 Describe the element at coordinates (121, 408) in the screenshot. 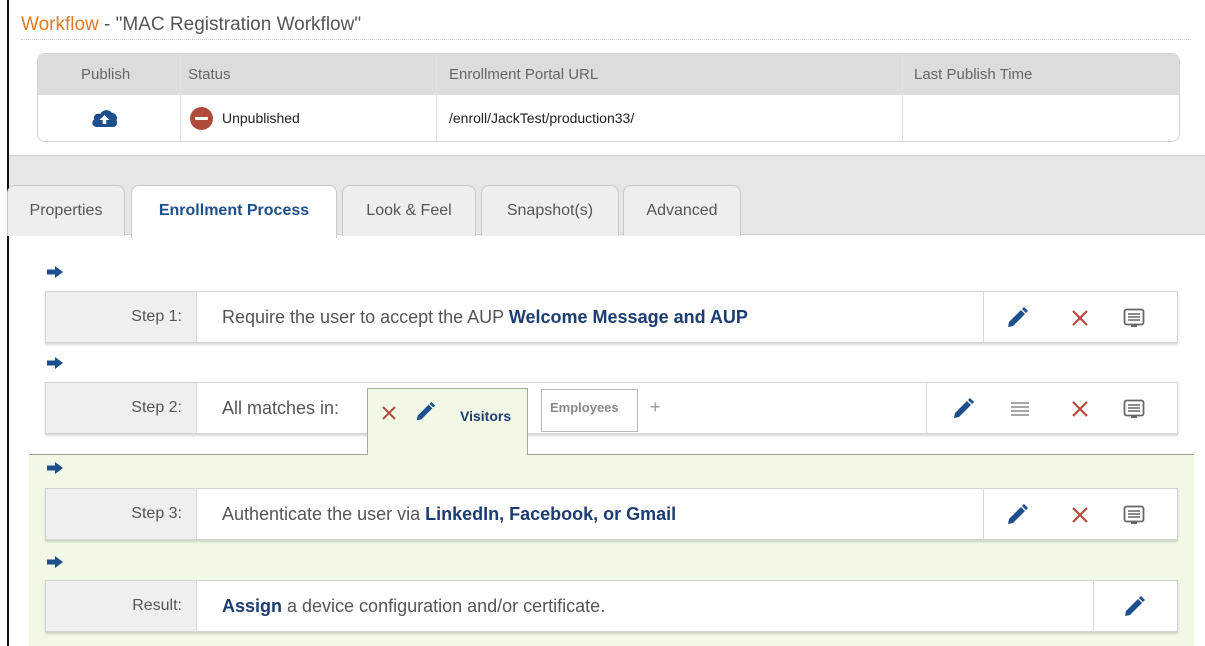

I see `step-label: Step 2:` at that location.